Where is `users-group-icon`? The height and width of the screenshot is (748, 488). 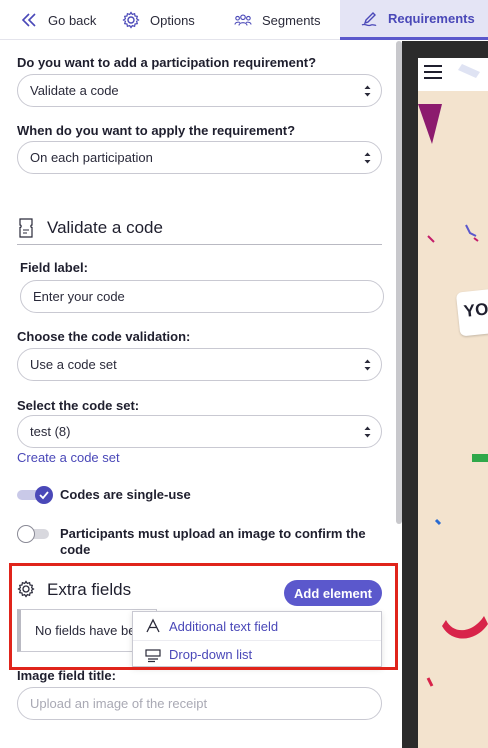
users-group-icon is located at coordinates (243, 20).